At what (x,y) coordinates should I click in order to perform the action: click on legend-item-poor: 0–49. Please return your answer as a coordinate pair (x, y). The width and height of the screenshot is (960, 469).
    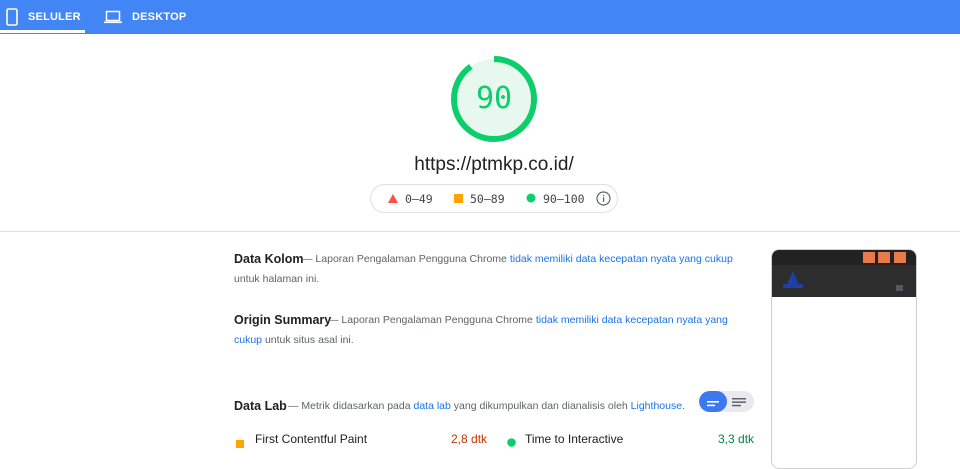
    Looking at the image, I should click on (410, 198).